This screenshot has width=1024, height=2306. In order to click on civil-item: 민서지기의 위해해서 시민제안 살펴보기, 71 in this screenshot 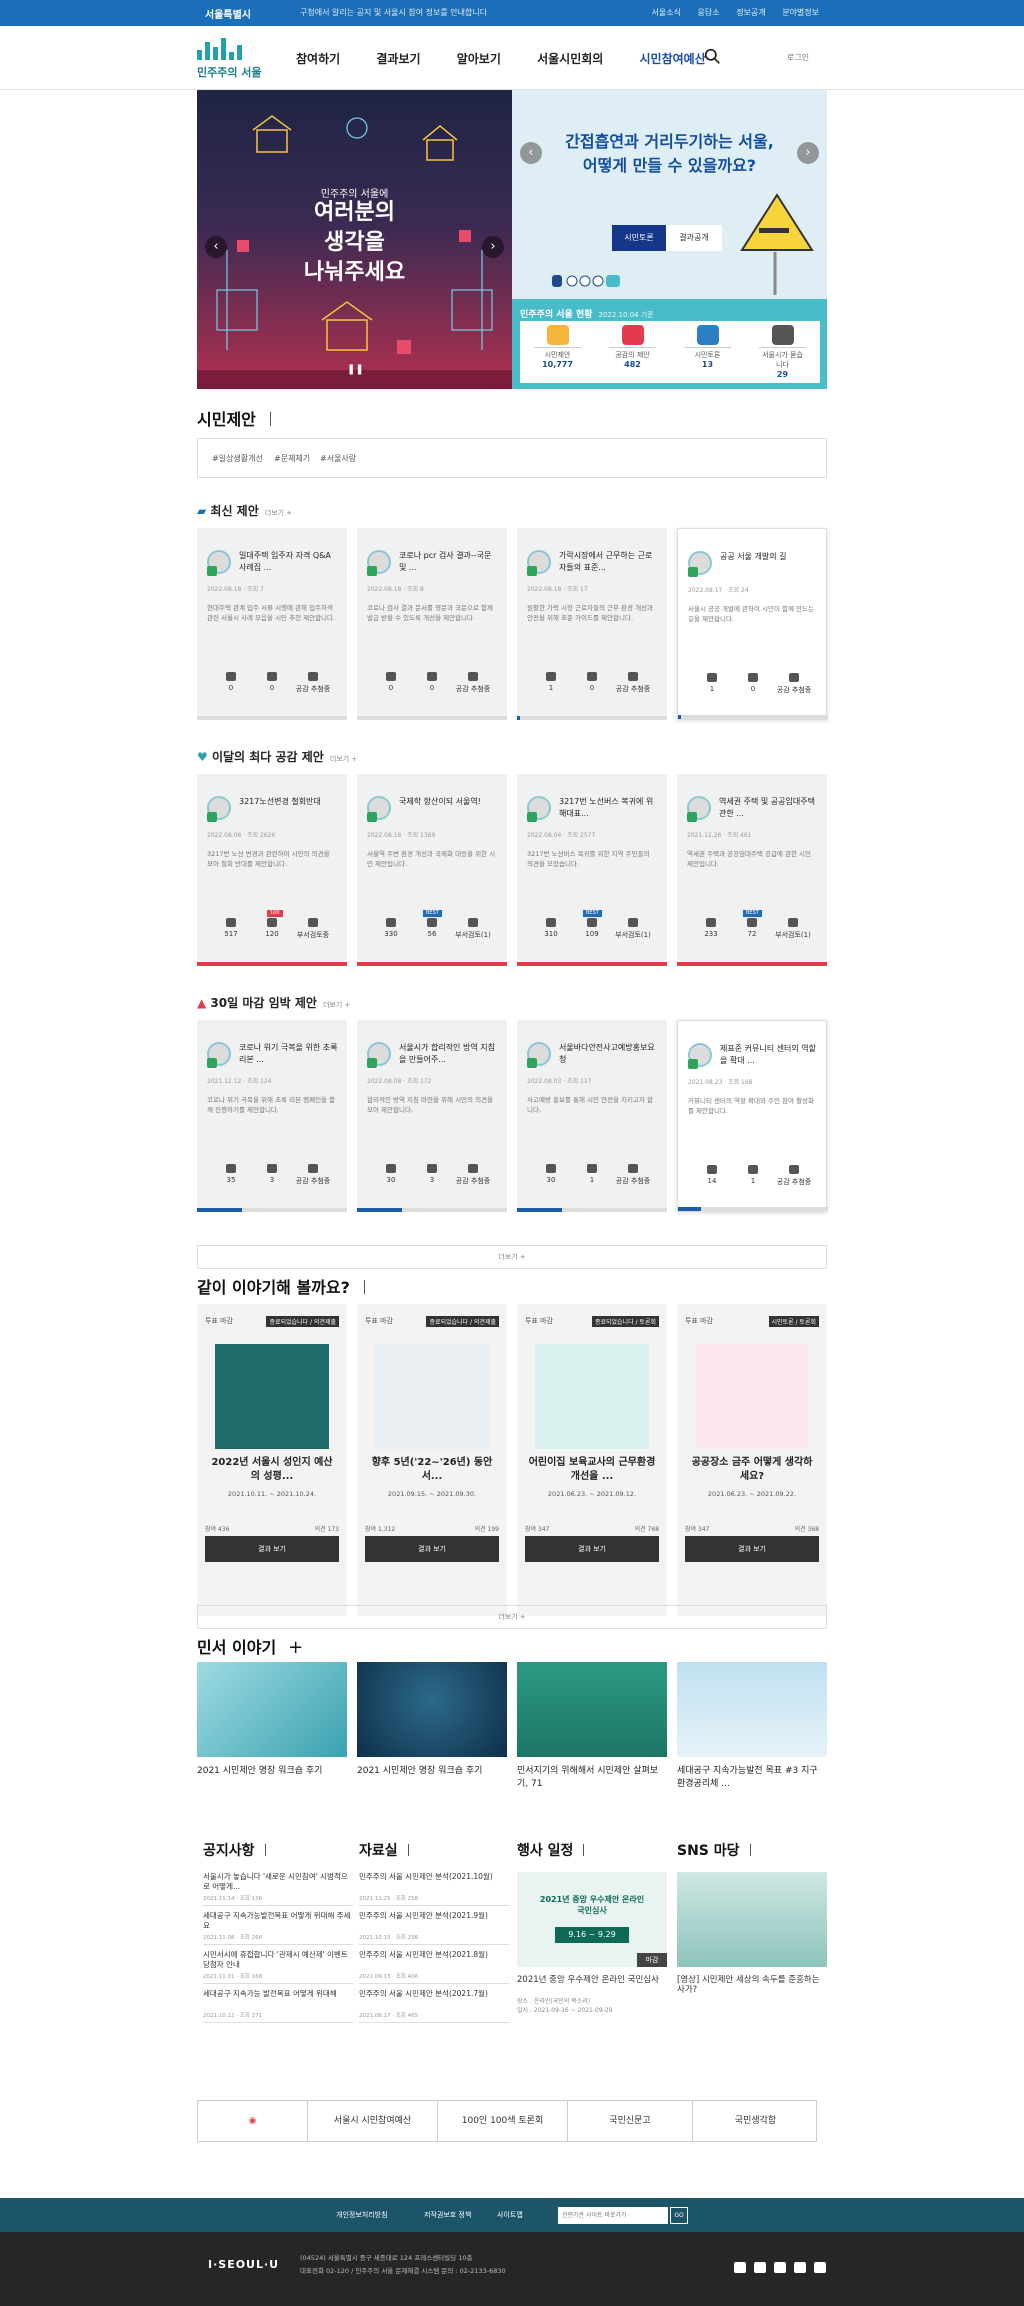, I will do `click(592, 1729)`.